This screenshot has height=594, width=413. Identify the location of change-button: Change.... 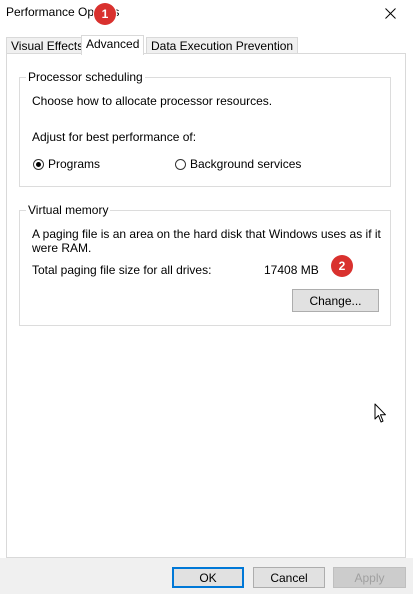
(335, 300).